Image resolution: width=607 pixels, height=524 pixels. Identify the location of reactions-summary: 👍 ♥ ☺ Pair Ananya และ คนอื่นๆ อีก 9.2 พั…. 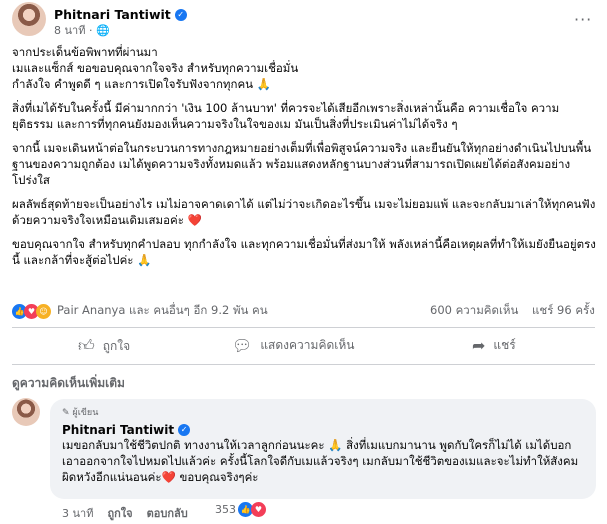
(140, 311).